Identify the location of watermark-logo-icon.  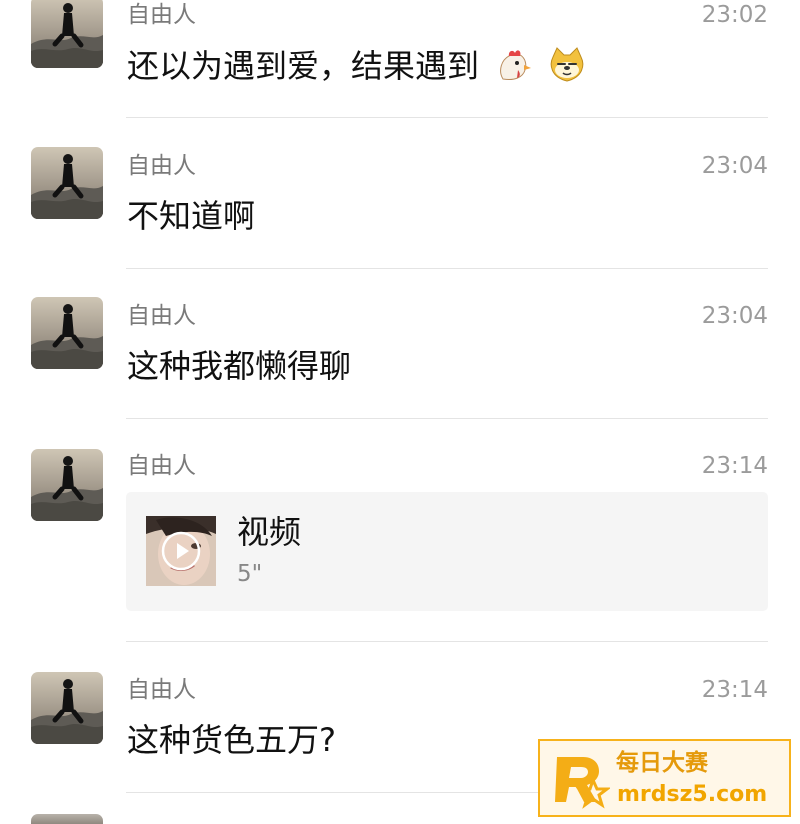
(582, 783).